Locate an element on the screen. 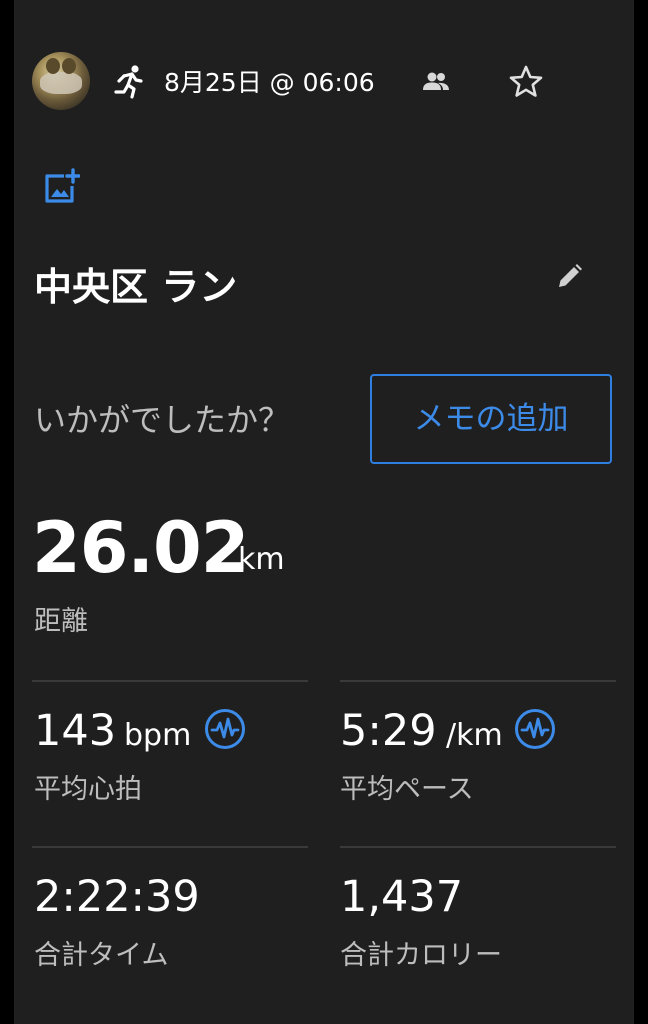 Image resolution: width=648 pixels, height=1024 pixels. add-memo-button: メモの追加 is located at coordinates (491, 419).